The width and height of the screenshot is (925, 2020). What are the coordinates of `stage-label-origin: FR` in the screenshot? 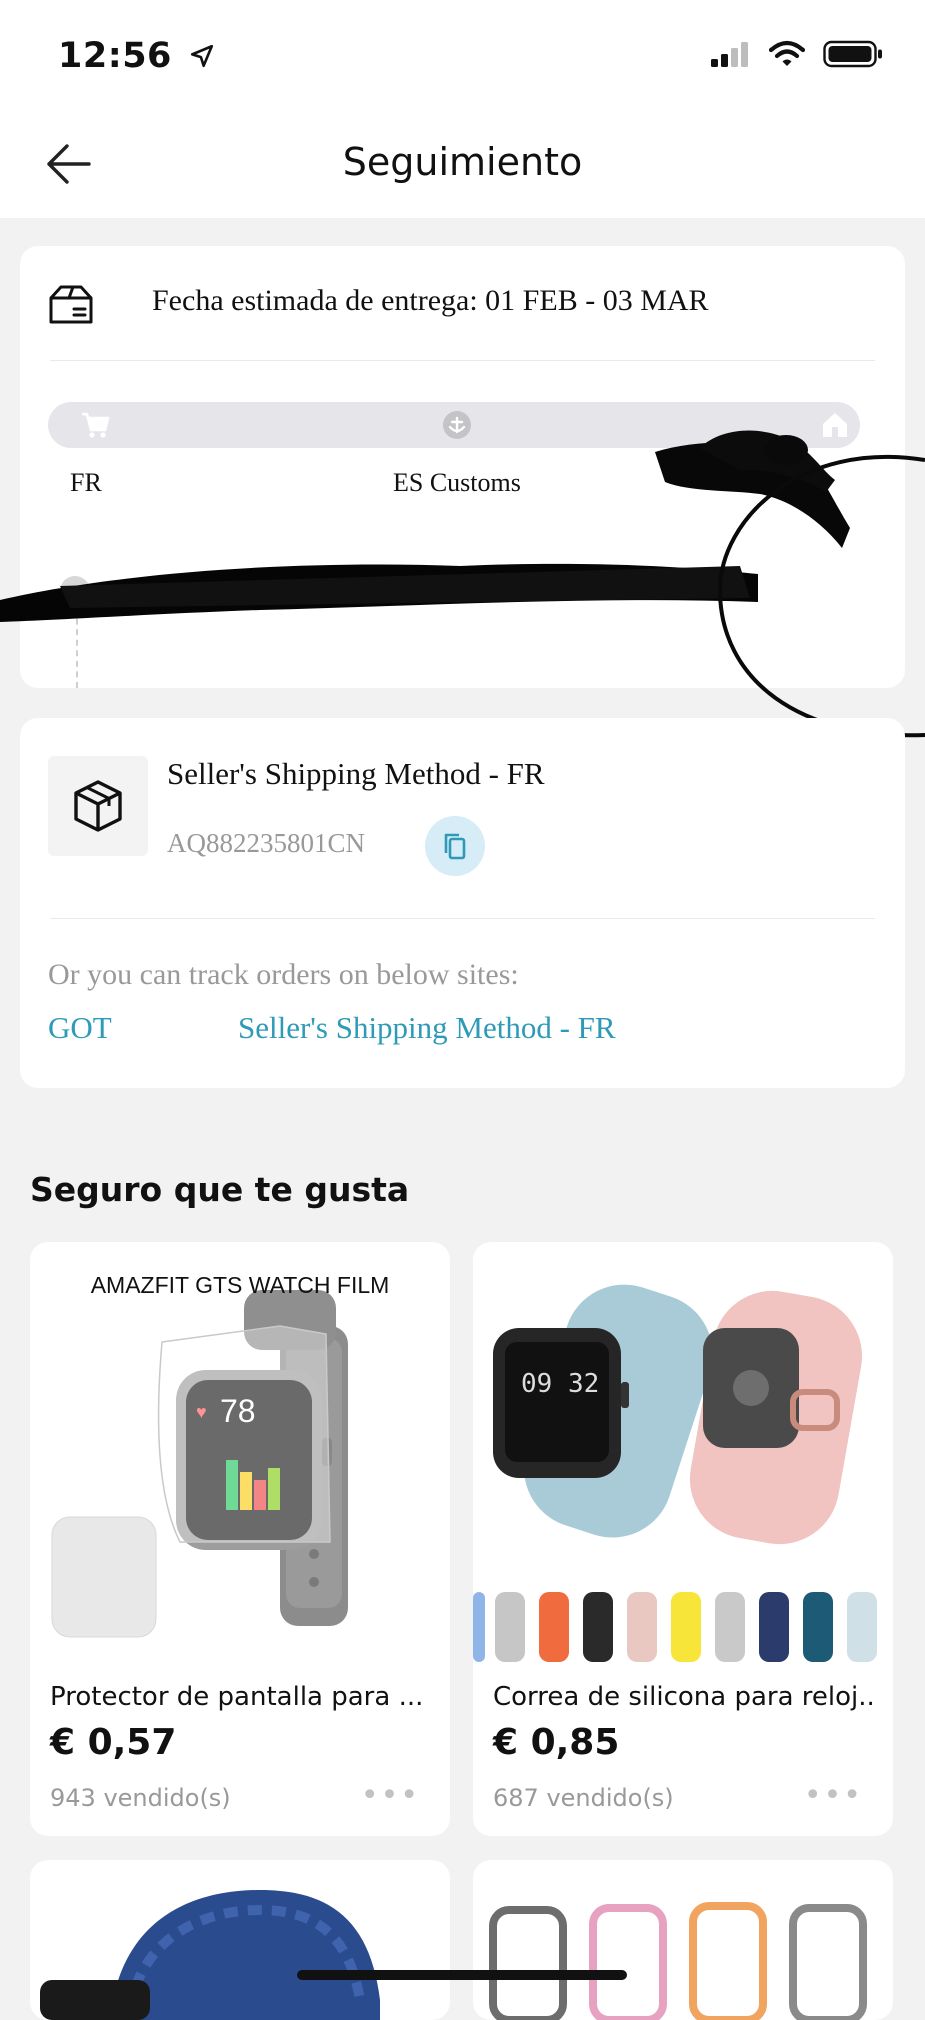 It's located at (86, 482).